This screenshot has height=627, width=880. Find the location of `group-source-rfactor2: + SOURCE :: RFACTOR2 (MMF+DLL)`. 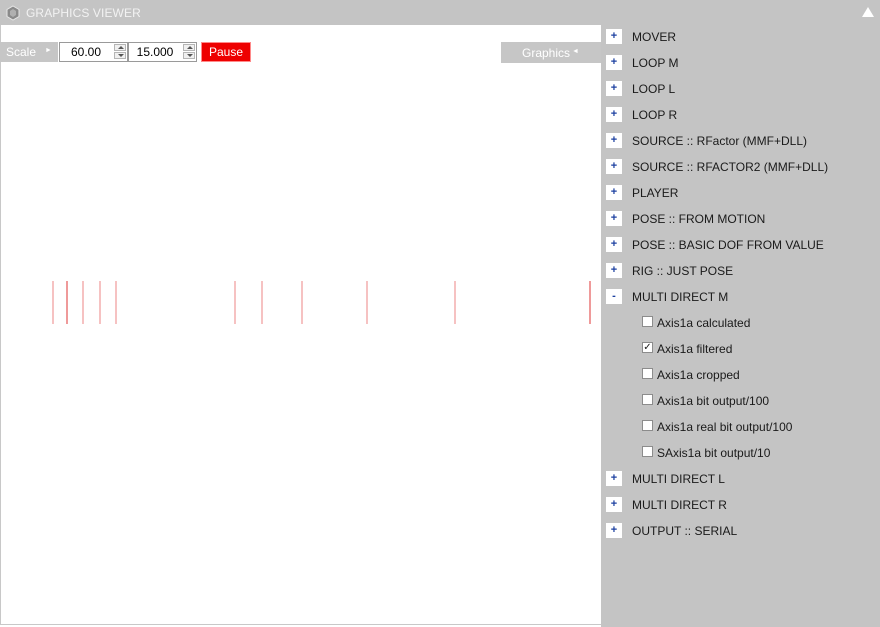

group-source-rfactor2: + SOURCE :: RFACTOR2 (MMF+DLL) is located at coordinates (740, 166).